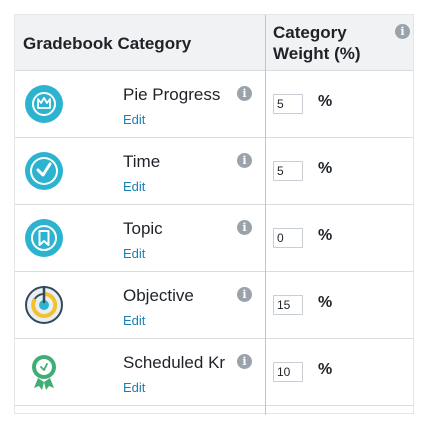 The image size is (430, 430). Describe the element at coordinates (214, 171) in the screenshot. I see `table-row: Time Edit i %` at that location.